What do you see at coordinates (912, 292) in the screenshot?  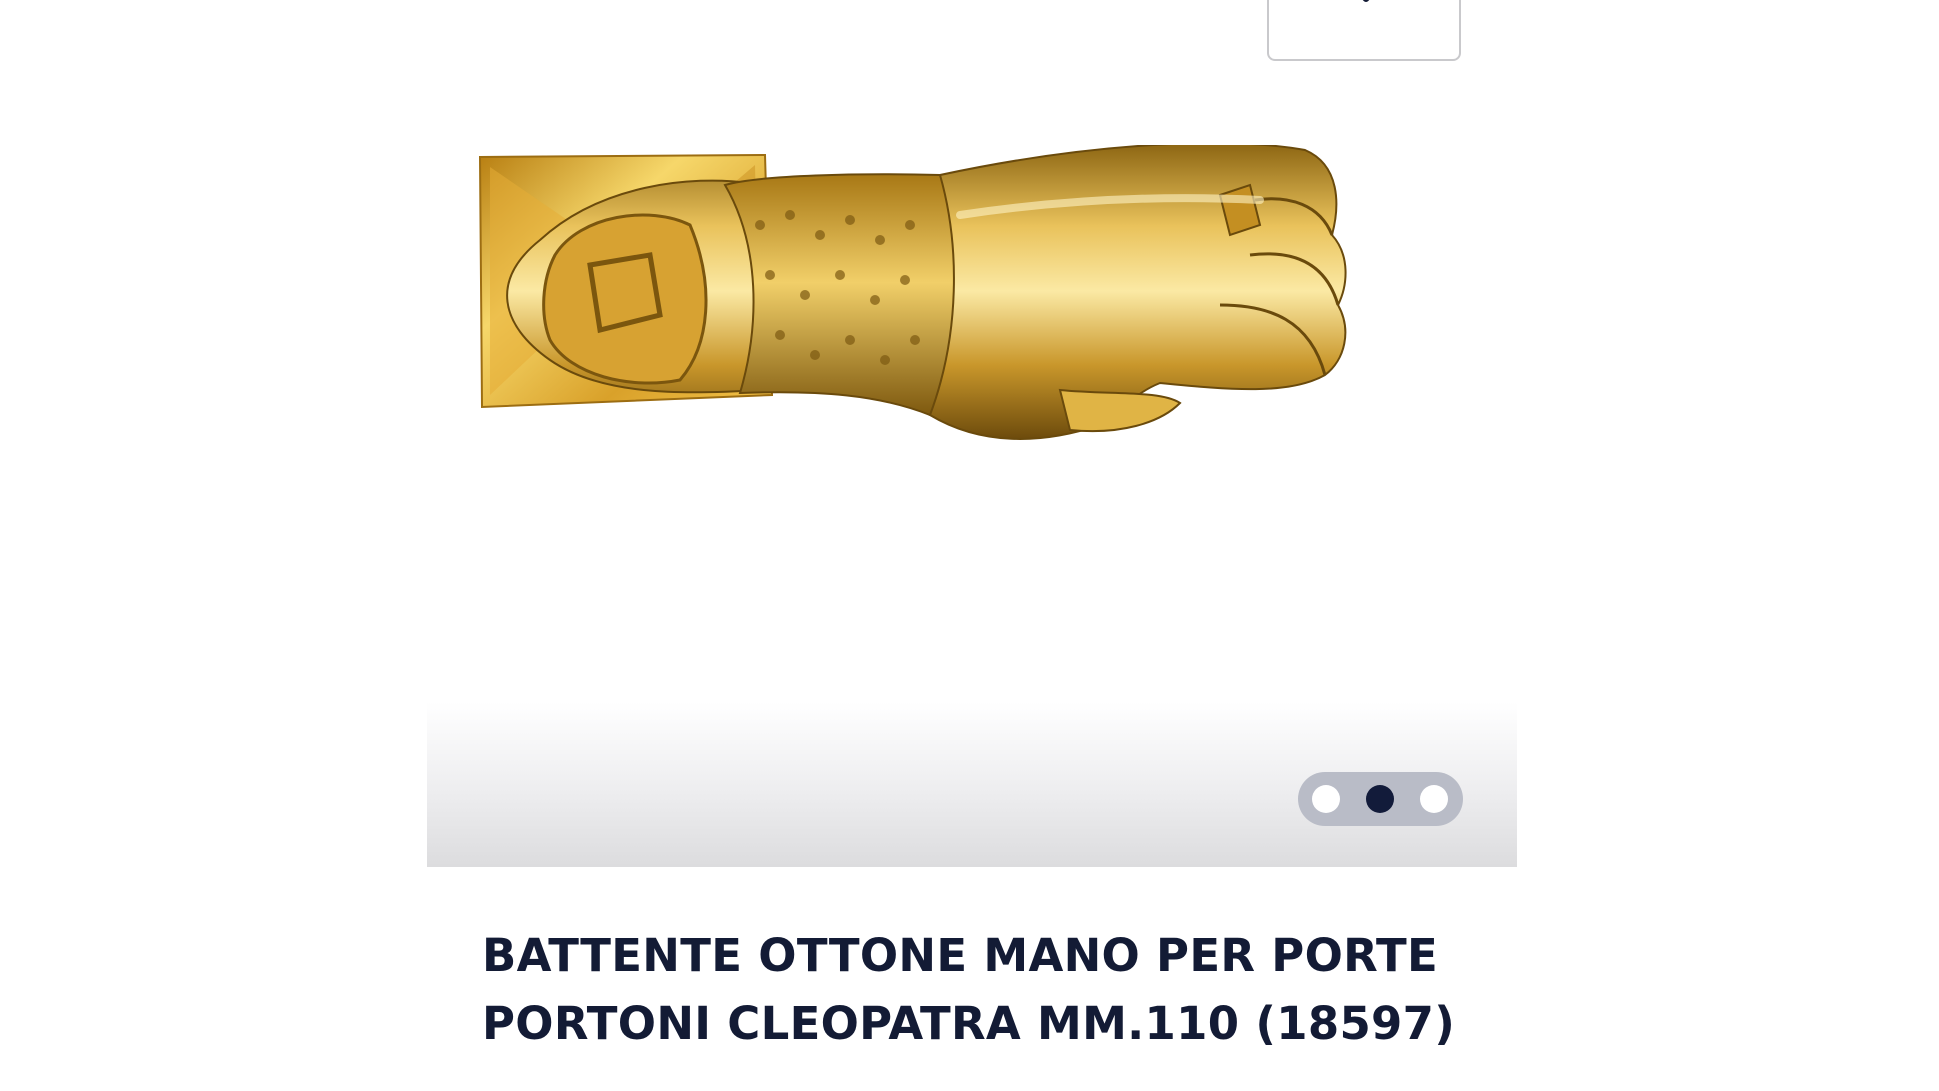 I see `product-photo-brass-hand-knocker` at bounding box center [912, 292].